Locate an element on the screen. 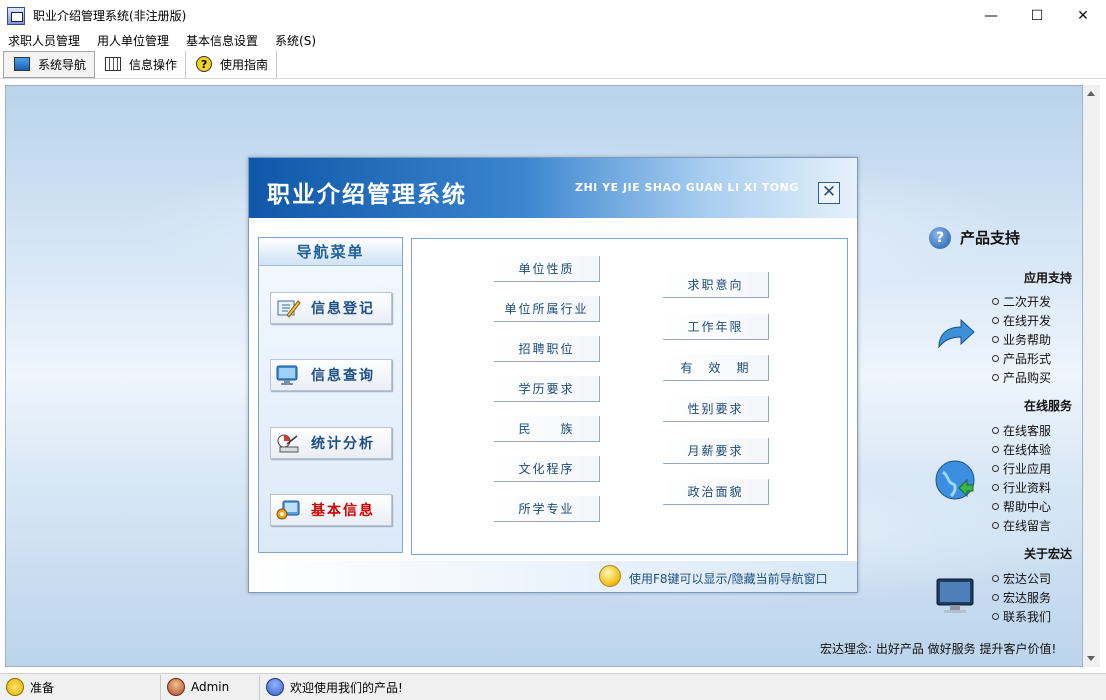 This screenshot has height=700, width=1106. maximize-button: ☐ is located at coordinates (1037, 15).